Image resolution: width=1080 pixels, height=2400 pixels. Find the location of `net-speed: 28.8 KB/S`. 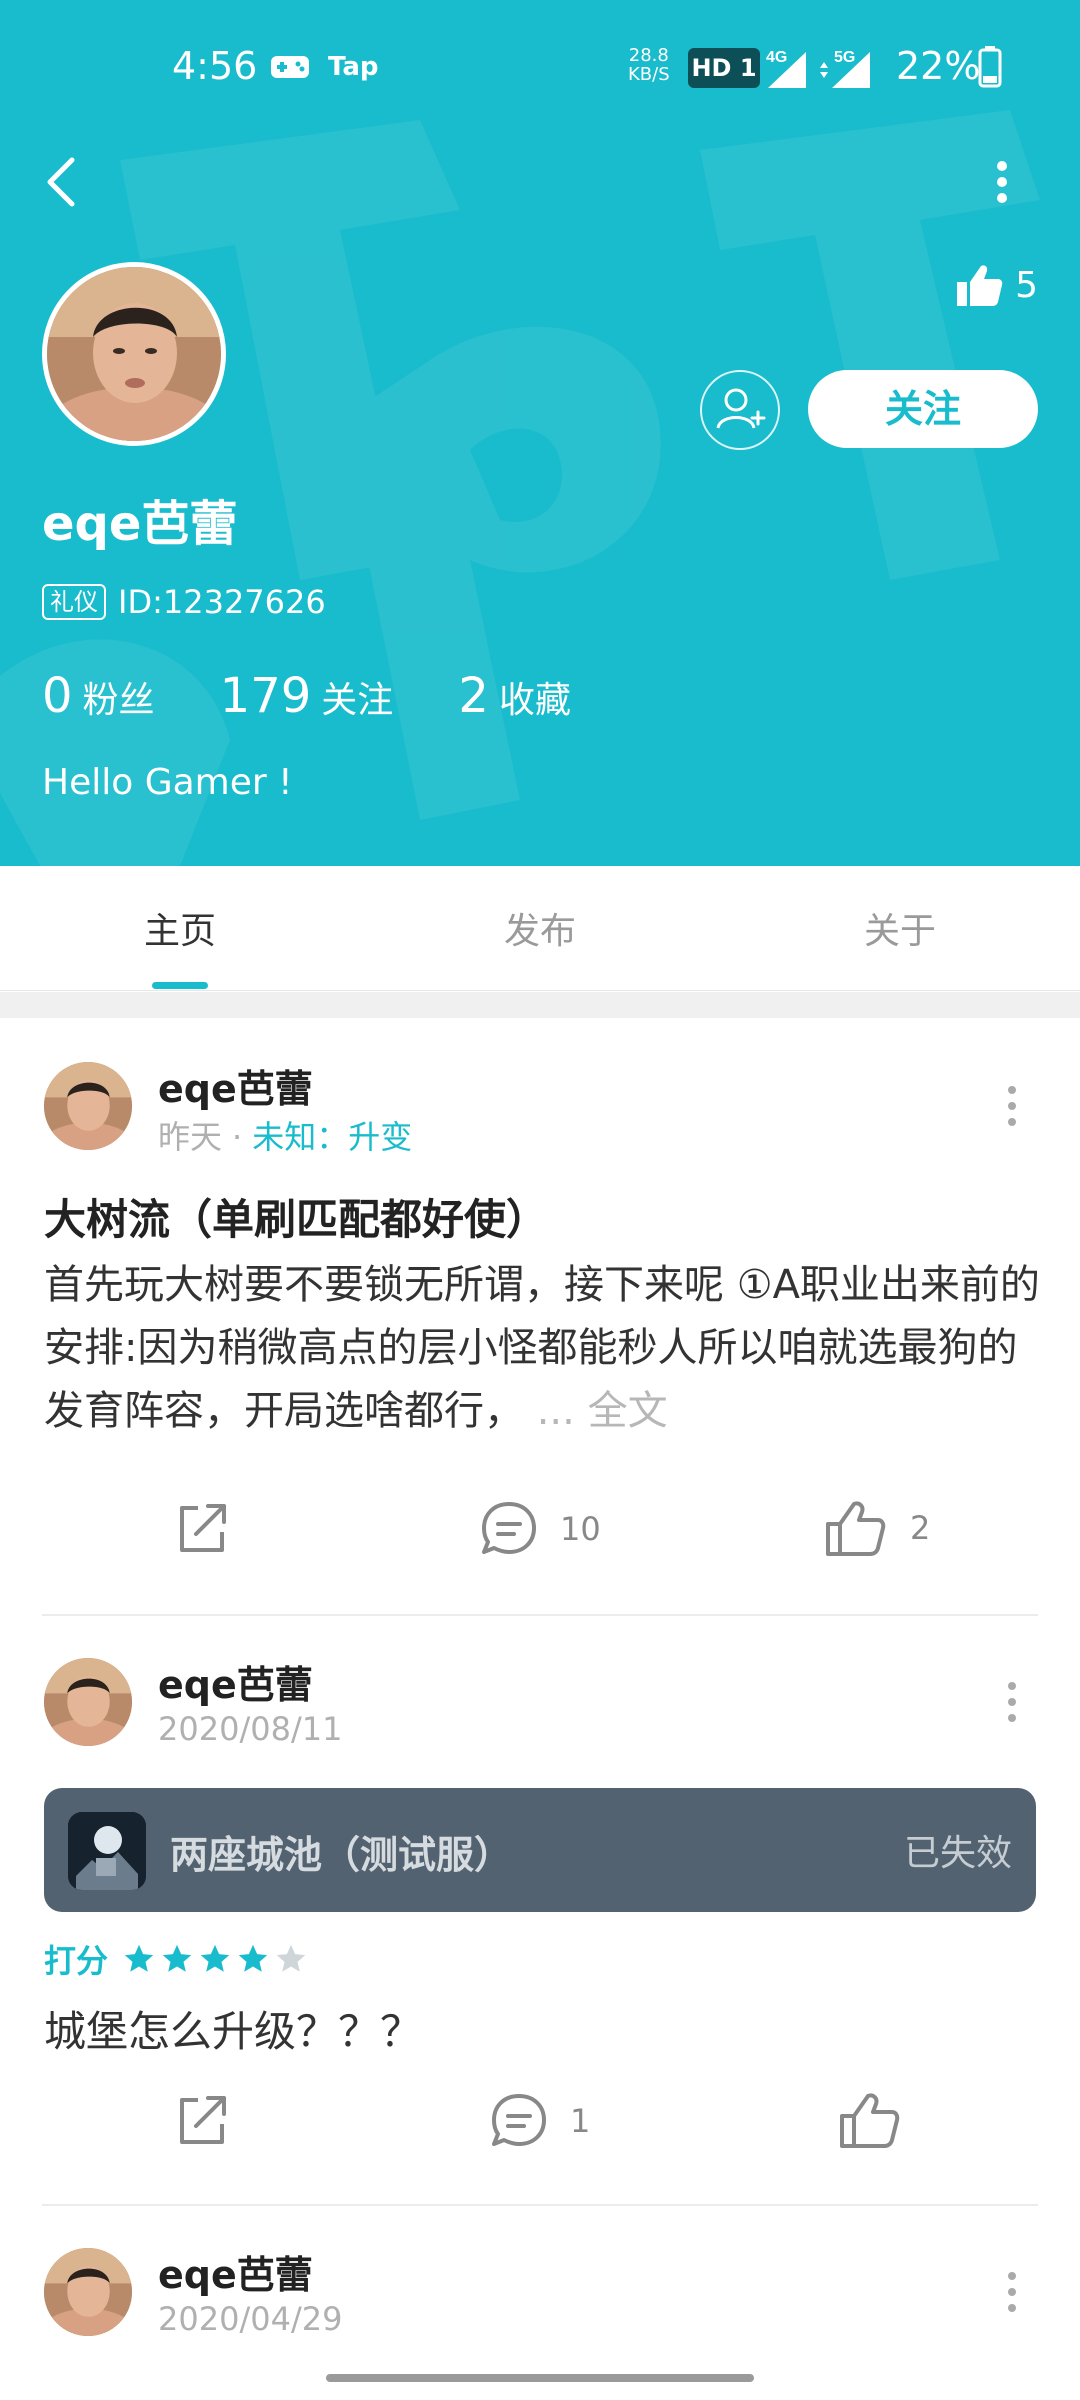

net-speed: 28.8 KB/S is located at coordinates (649, 65).